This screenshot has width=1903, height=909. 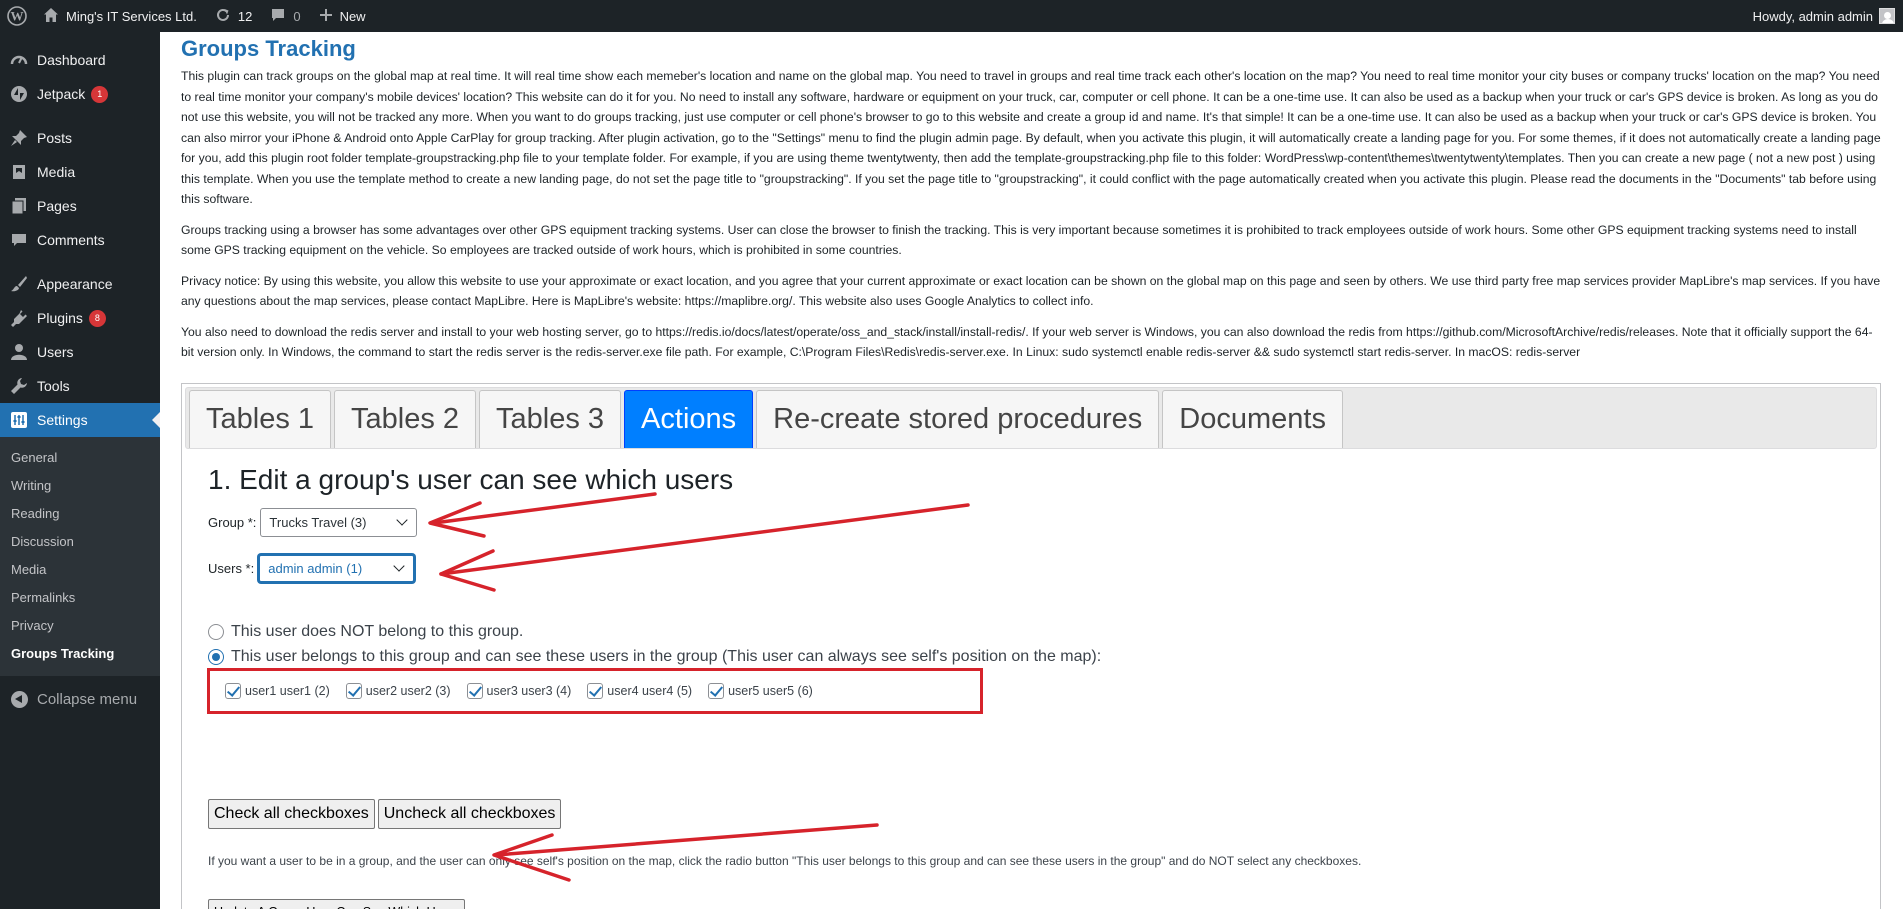 I want to click on users-select: admin admin (1), so click(x=337, y=568).